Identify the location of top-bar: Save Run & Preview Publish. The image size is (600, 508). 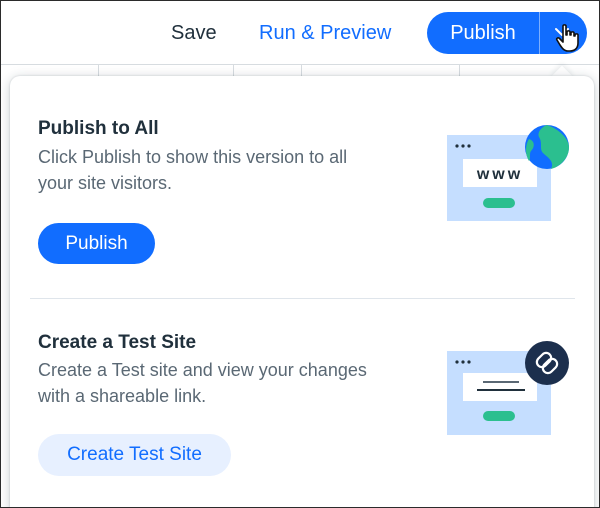
(300, 33).